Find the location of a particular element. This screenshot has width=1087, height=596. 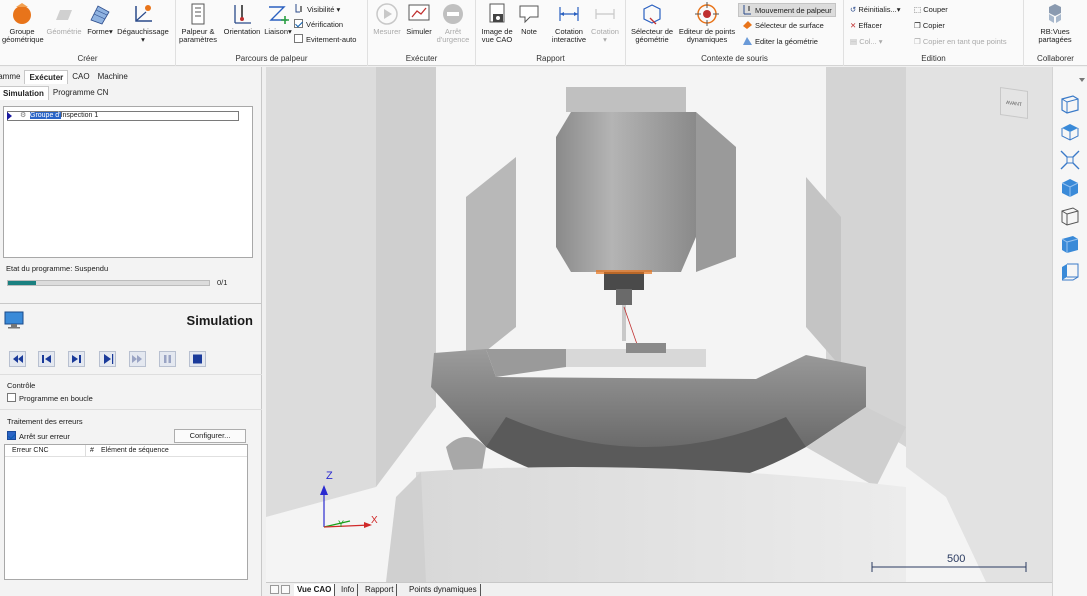

tab-cao: CAO is located at coordinates (80, 77).